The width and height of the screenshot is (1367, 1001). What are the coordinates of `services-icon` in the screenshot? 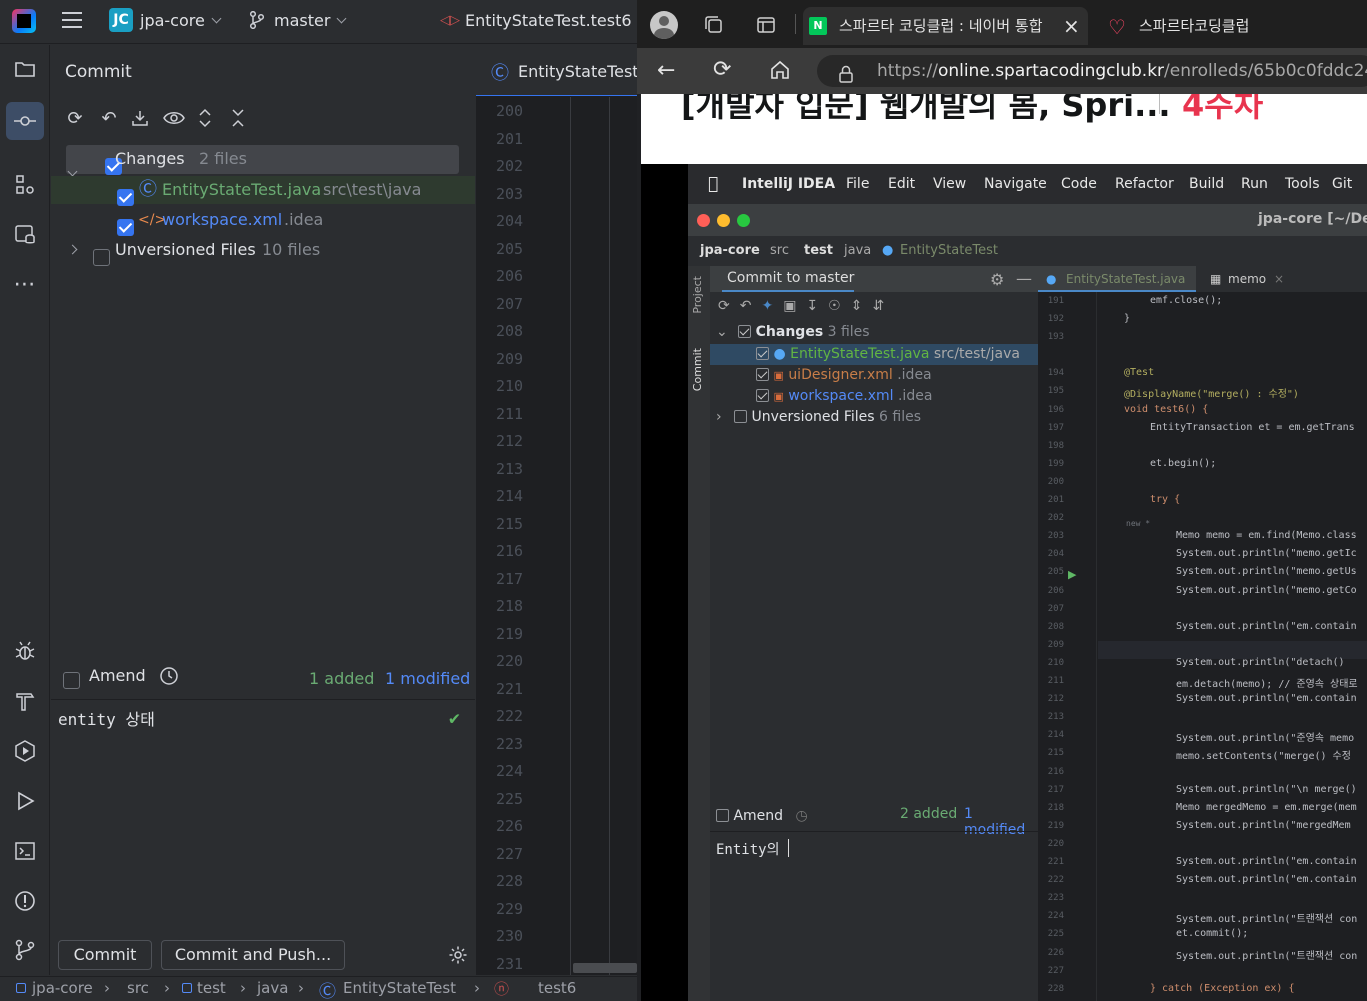 It's located at (25, 753).